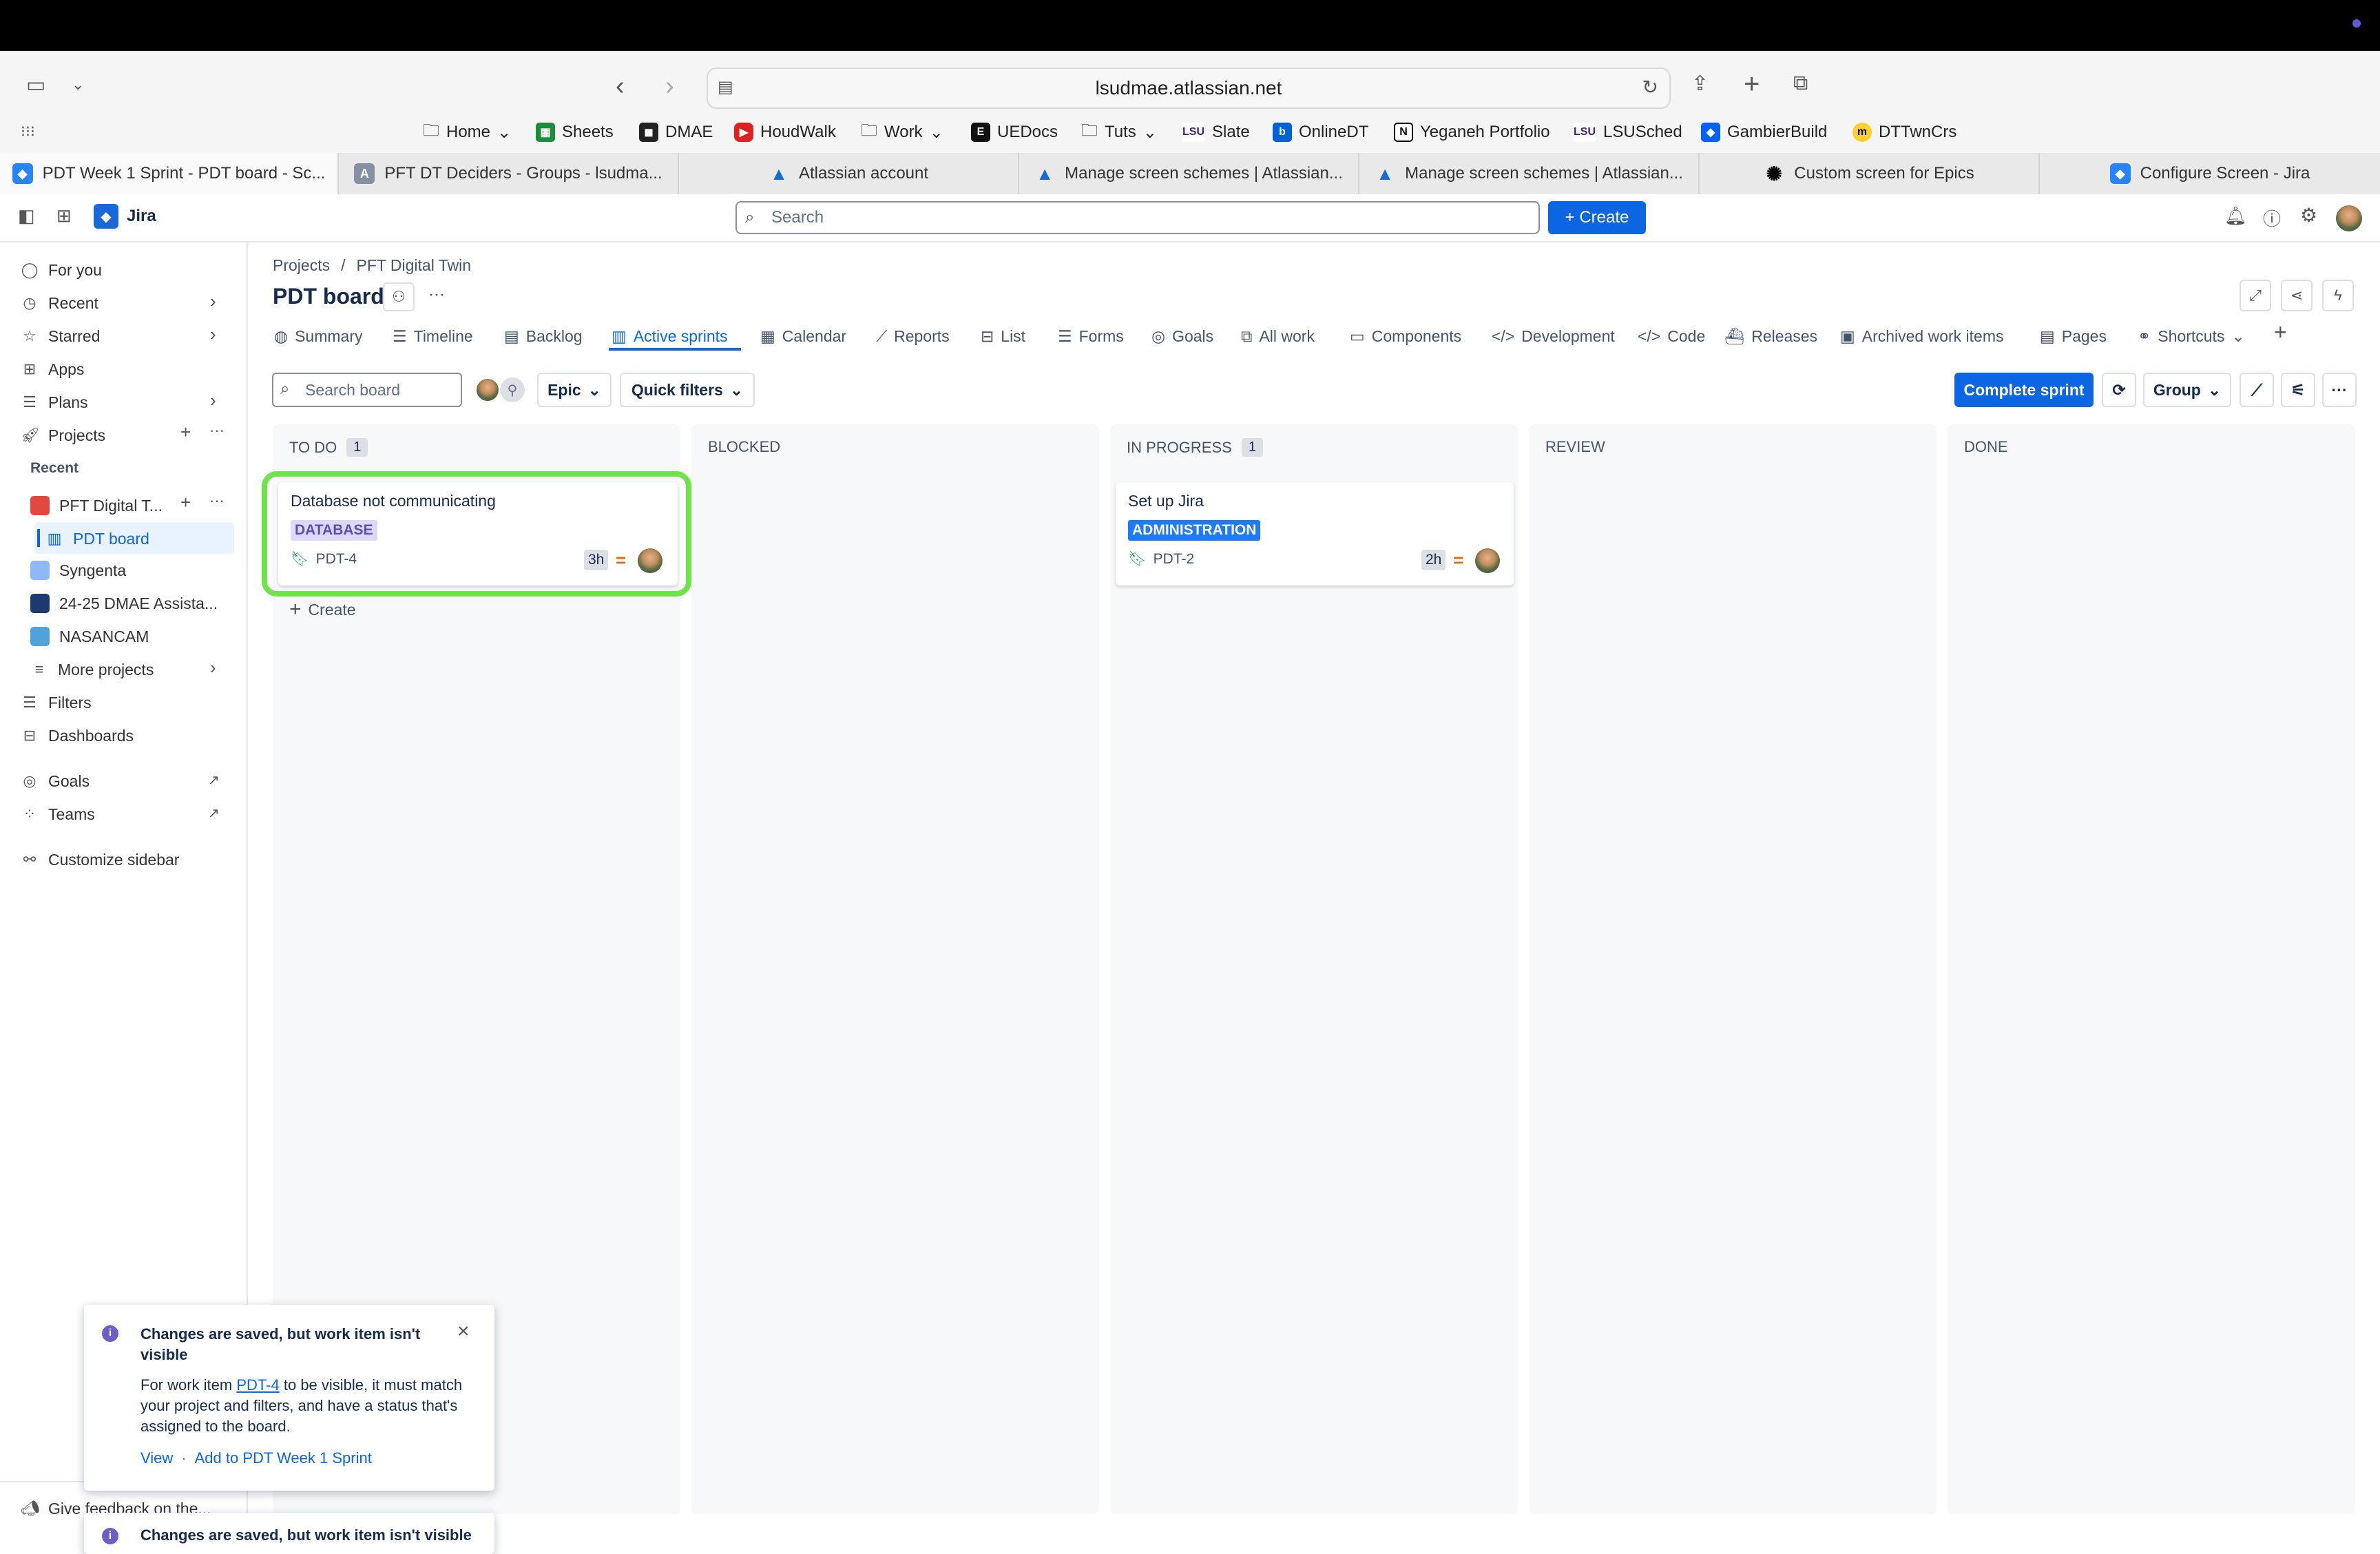 The height and width of the screenshot is (1554, 2380). What do you see at coordinates (283, 1458) in the screenshot?
I see `add-to-sprint-link: Add to PDT Week 1 Sprint` at bounding box center [283, 1458].